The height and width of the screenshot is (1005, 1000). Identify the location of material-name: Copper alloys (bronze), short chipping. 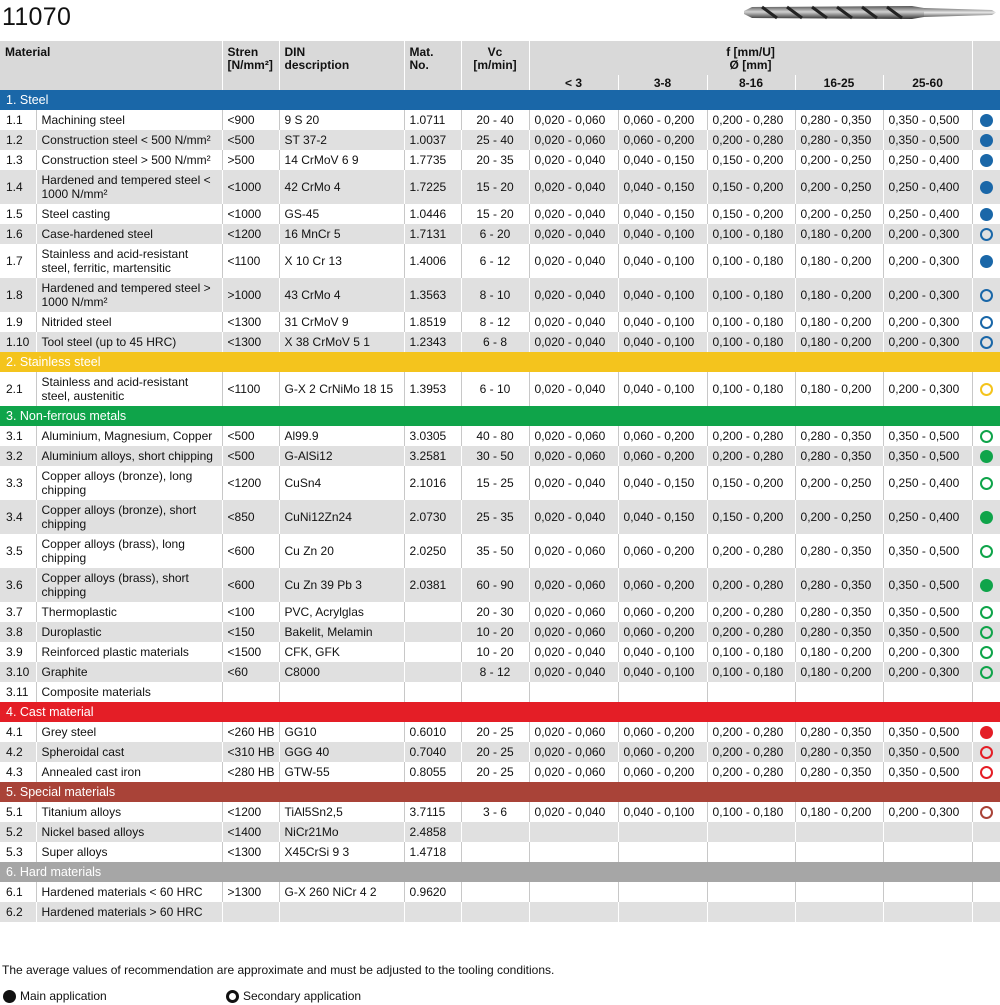
(129, 517).